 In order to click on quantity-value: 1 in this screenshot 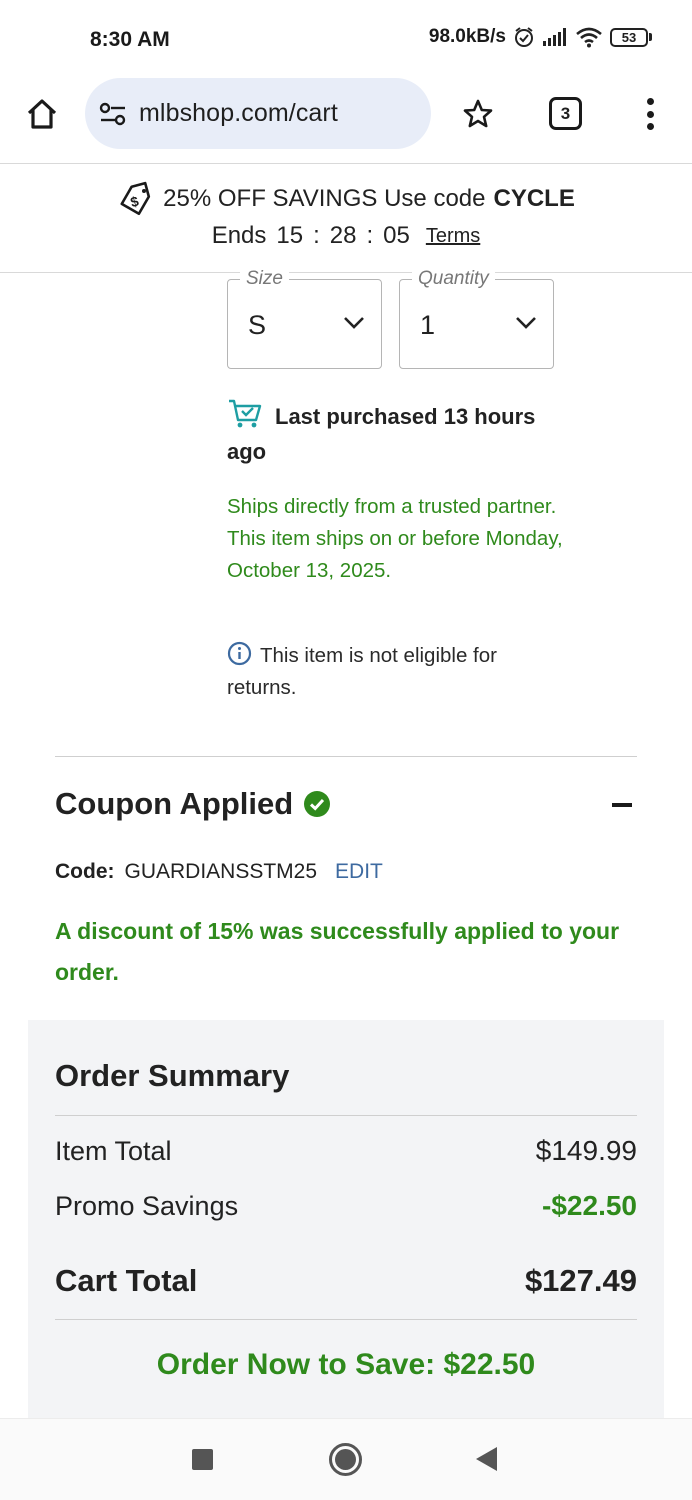, I will do `click(427, 325)`.